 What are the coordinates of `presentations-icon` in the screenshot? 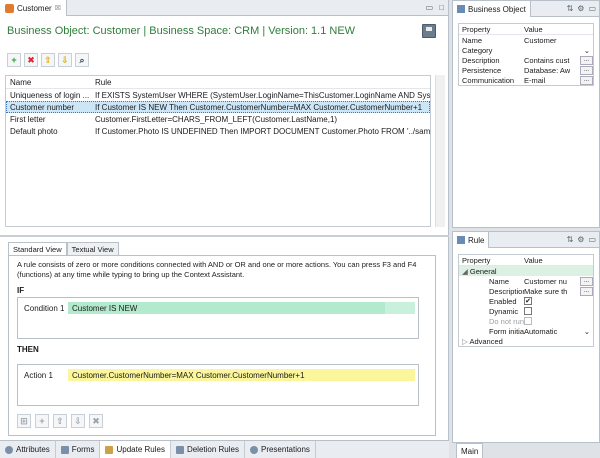 It's located at (253, 449).